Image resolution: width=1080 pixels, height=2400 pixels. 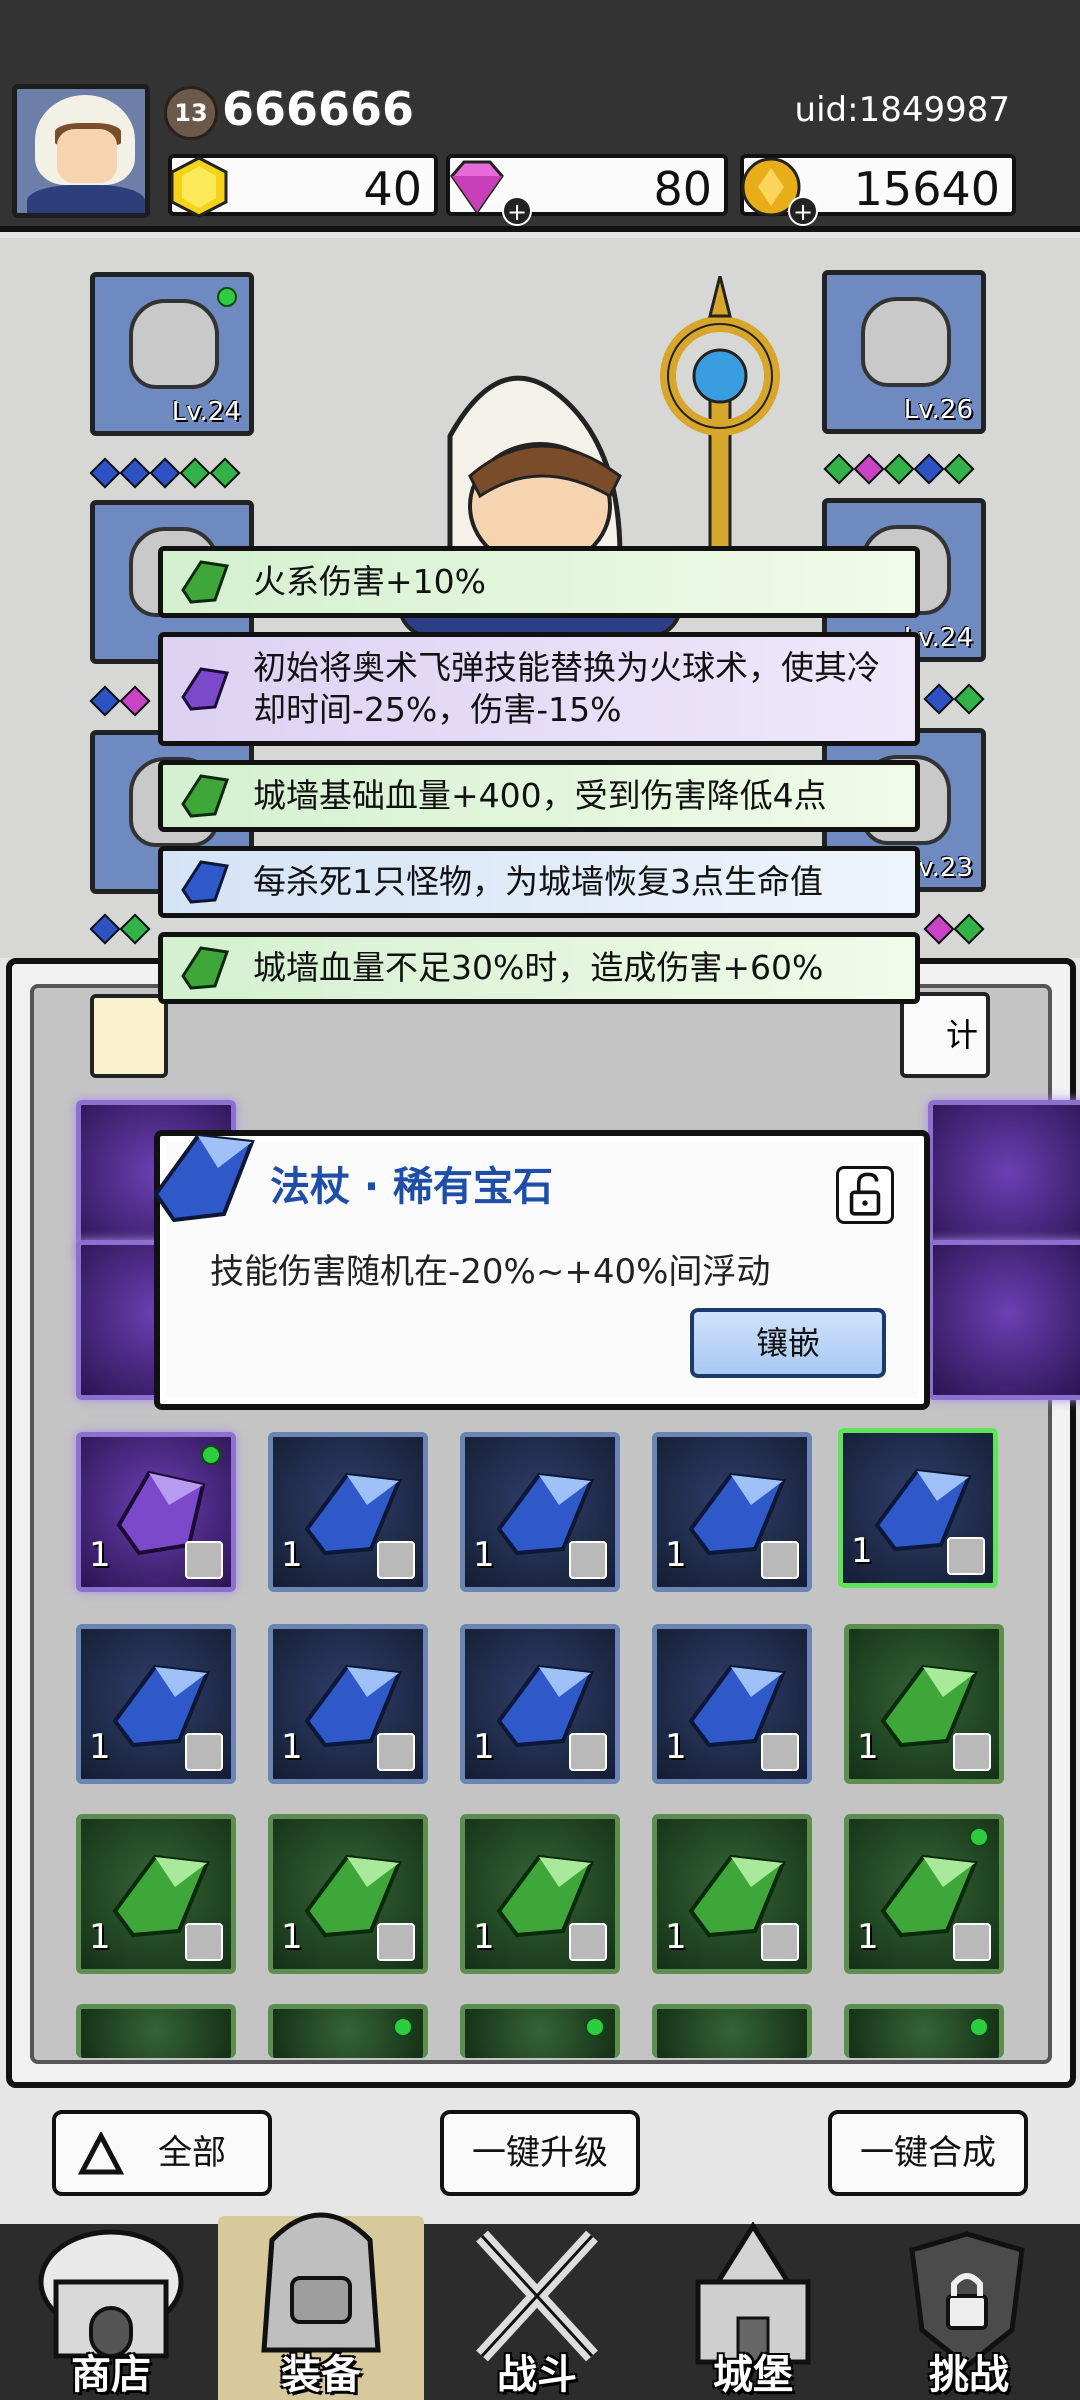 I want to click on player-level-badge: 13, so click(x=191, y=113).